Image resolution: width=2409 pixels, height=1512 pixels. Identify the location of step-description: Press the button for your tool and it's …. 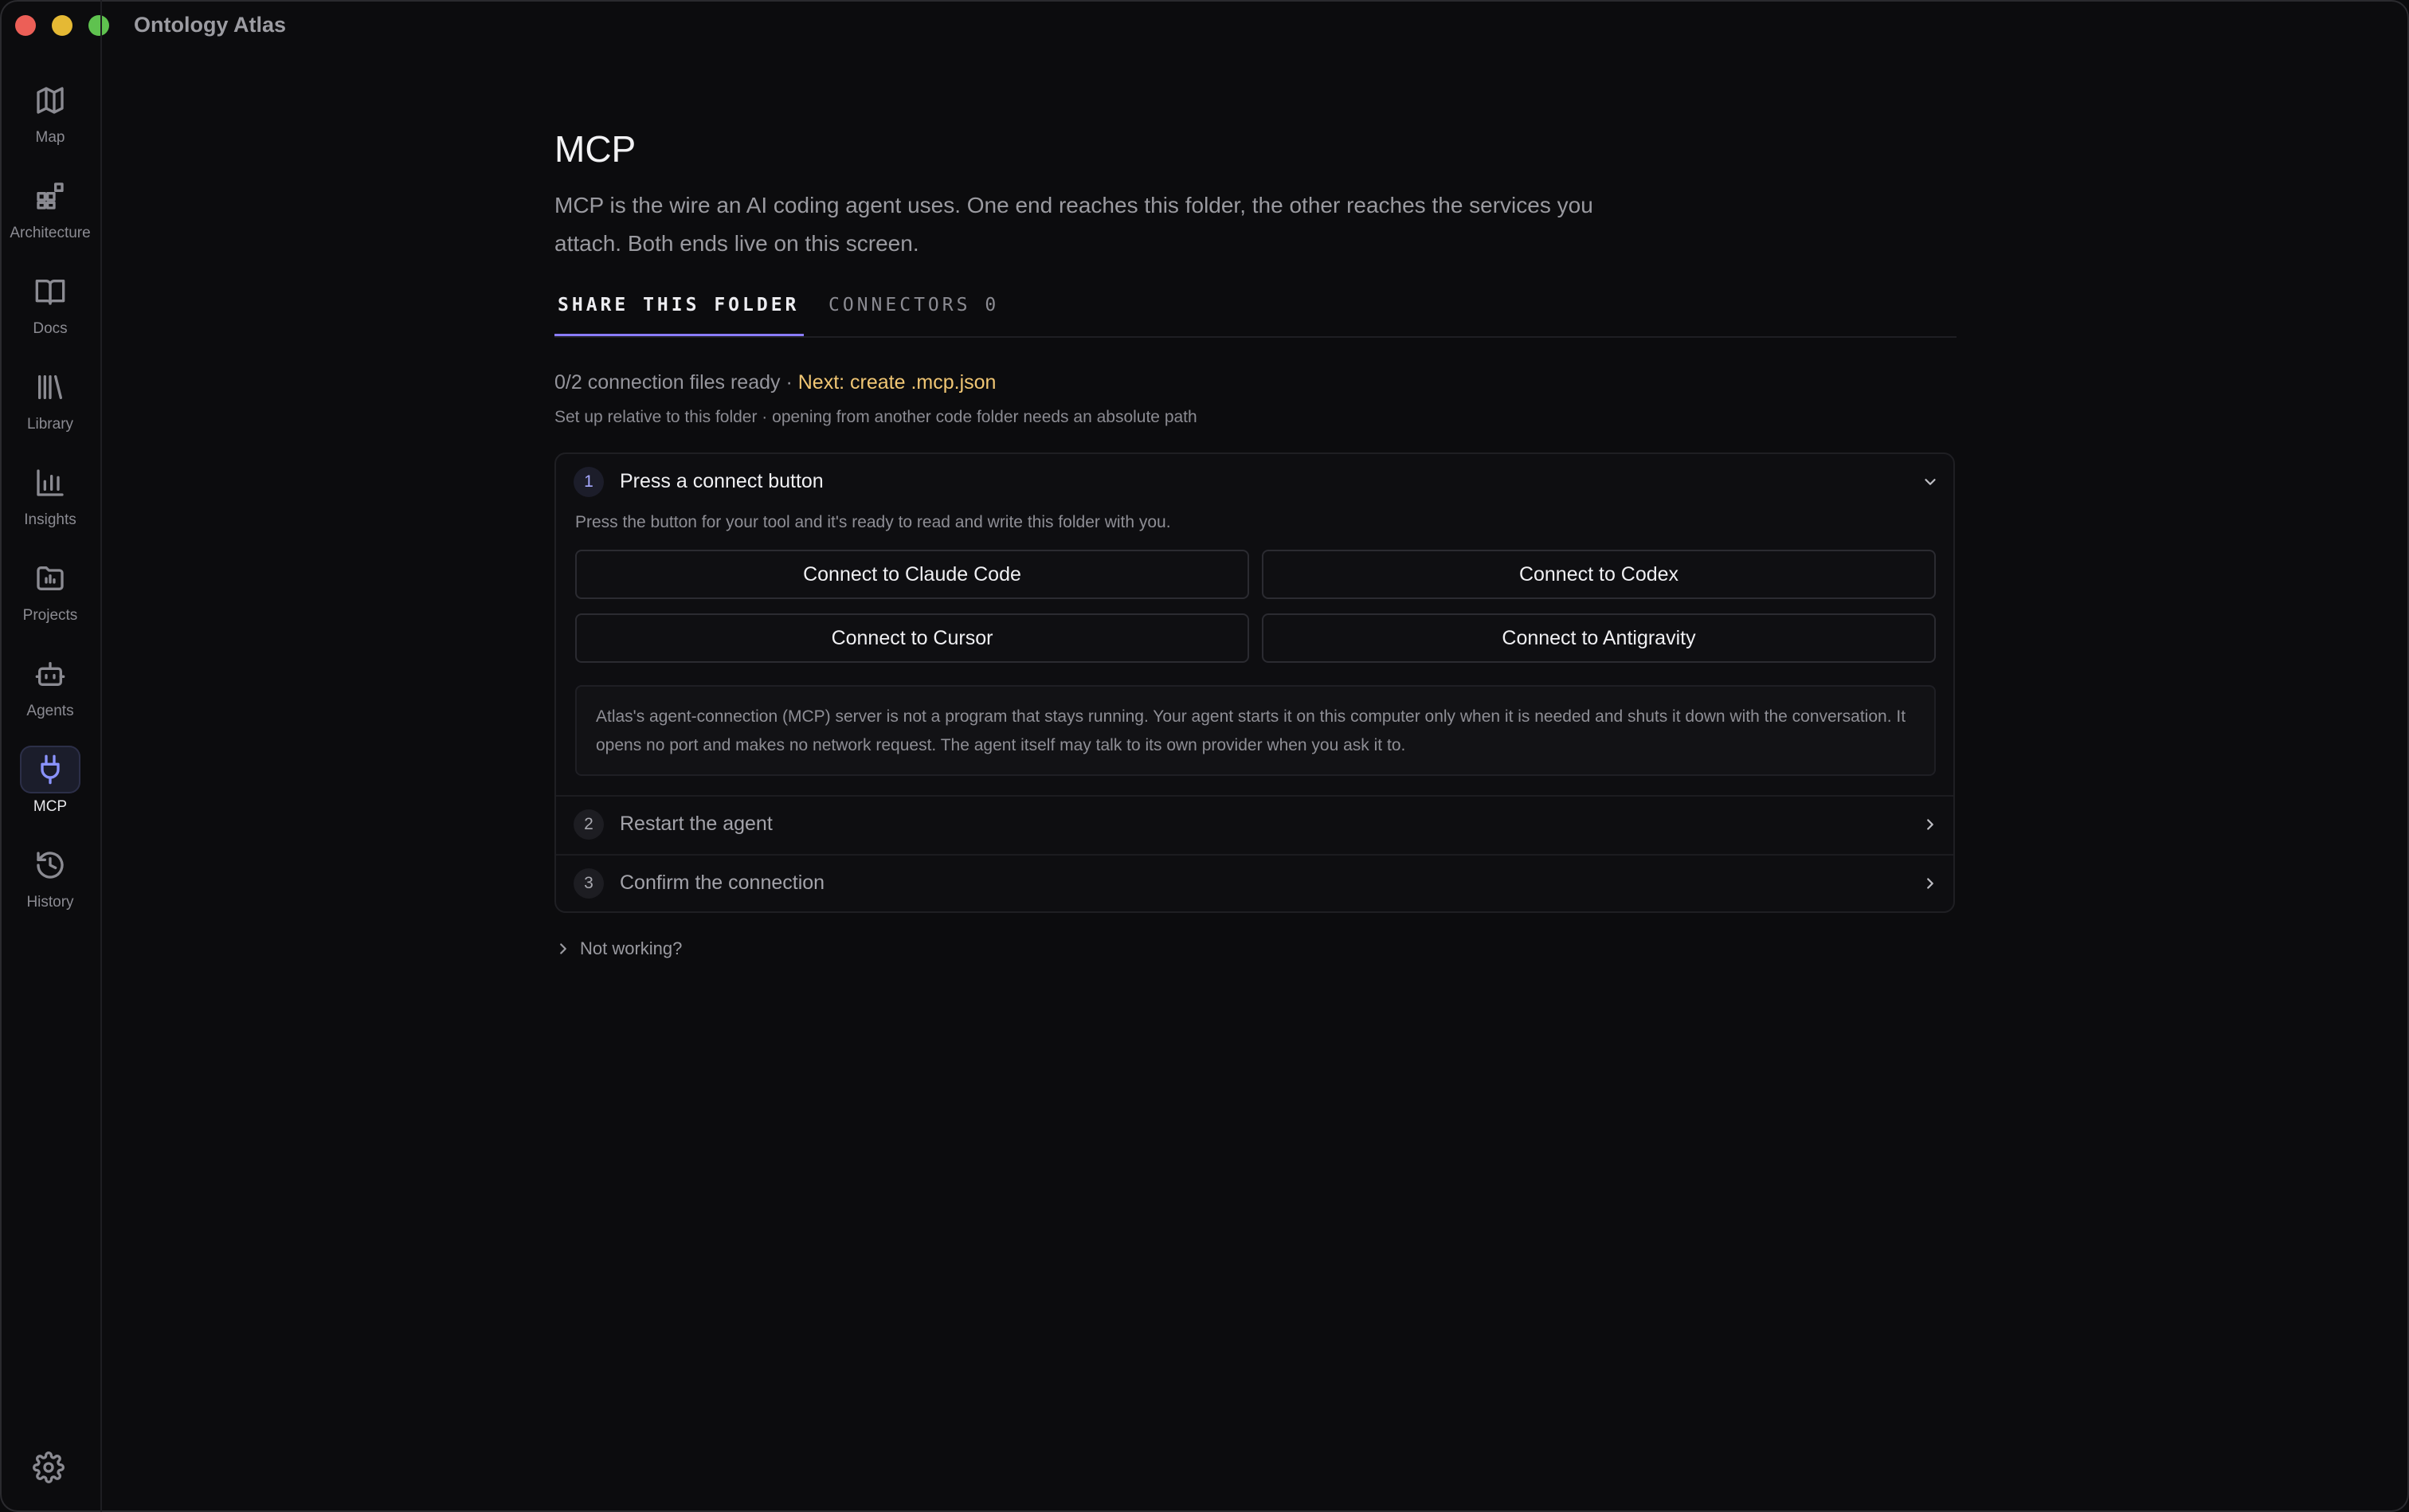
(873, 522).